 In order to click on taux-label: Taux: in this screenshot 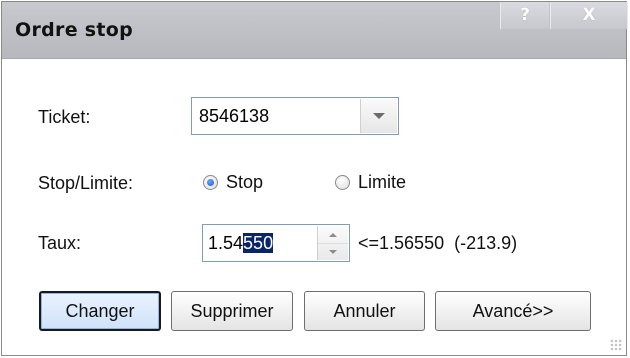, I will do `click(60, 243)`.